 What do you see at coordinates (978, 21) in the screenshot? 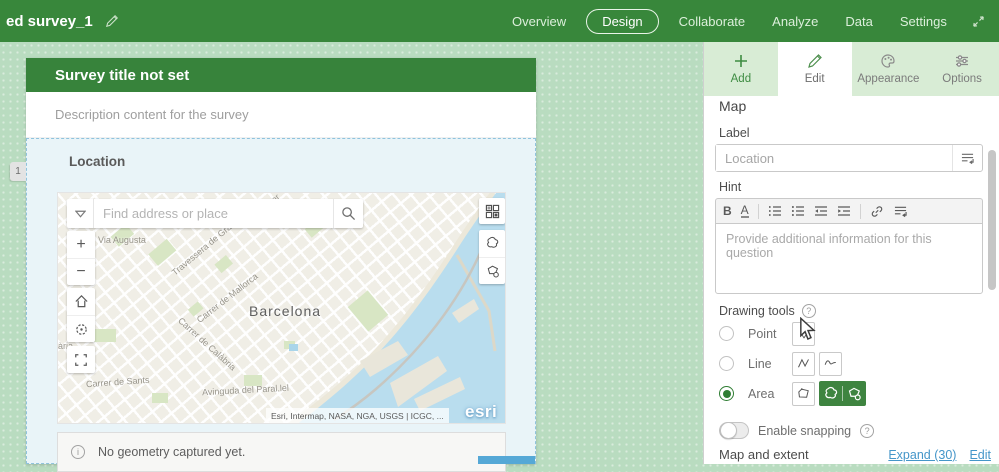
I see `collapse-icon` at bounding box center [978, 21].